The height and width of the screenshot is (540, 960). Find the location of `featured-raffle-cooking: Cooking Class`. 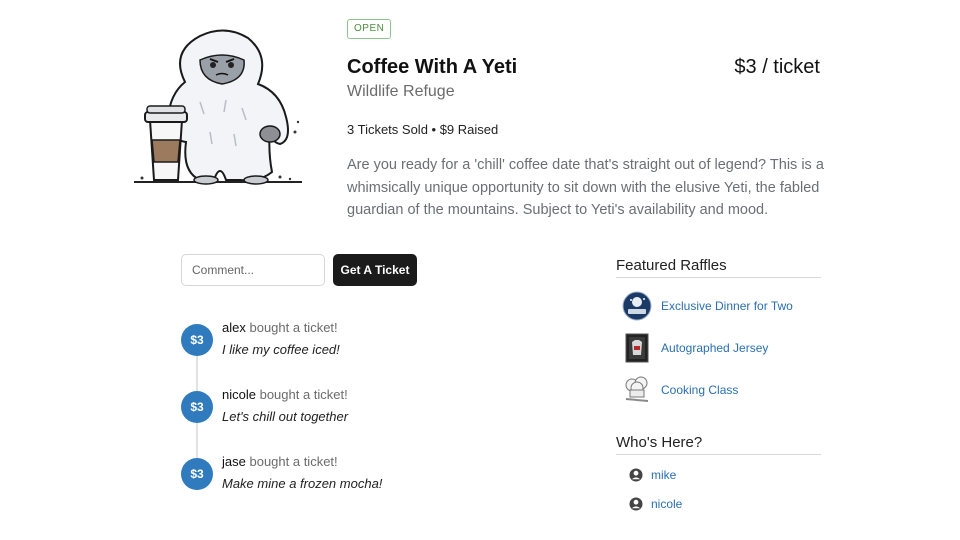

featured-raffle-cooking: Cooking Class is located at coordinates (722, 390).